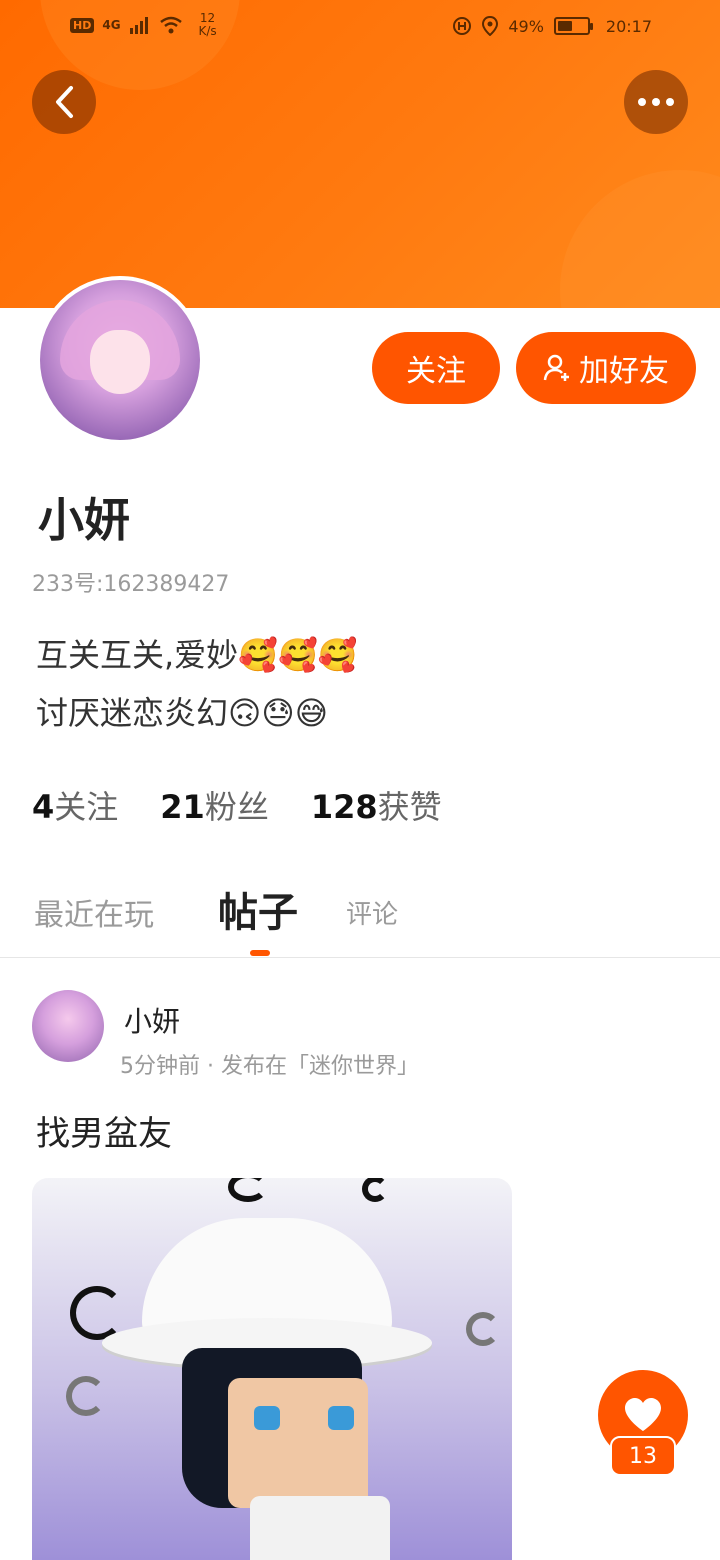 The image size is (720, 1560). I want to click on like-count: 13, so click(643, 1456).